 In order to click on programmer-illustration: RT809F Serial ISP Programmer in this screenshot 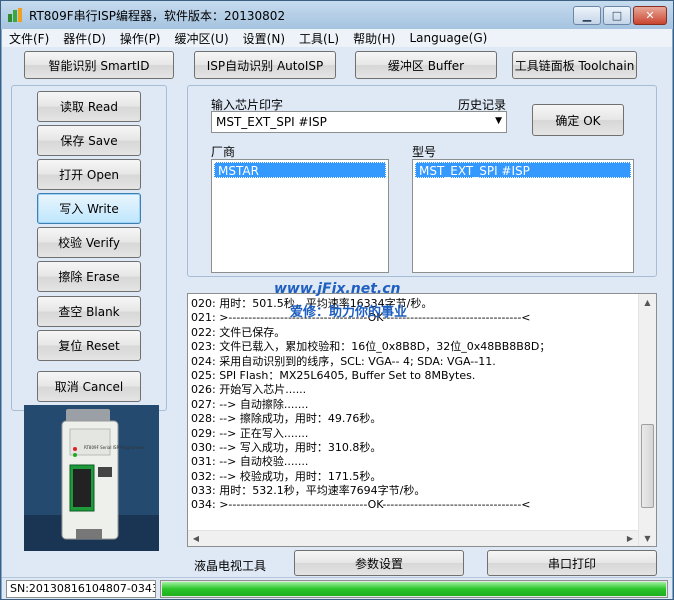, I will do `click(91, 478)`.